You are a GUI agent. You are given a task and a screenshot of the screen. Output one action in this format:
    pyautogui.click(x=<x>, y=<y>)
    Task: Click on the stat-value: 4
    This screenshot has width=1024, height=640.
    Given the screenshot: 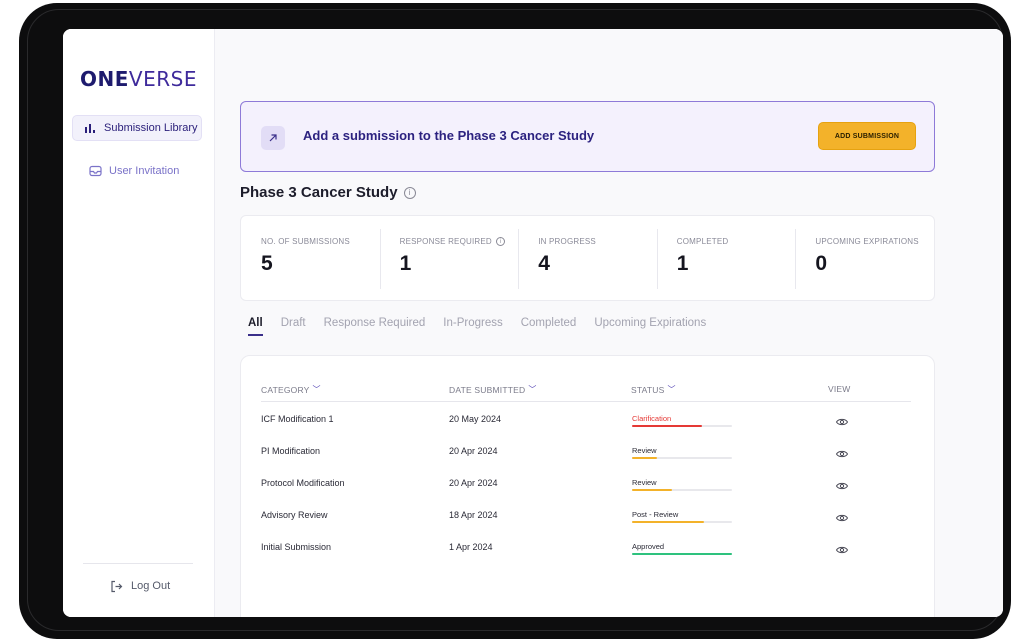 What is the action you would take?
    pyautogui.click(x=544, y=263)
    